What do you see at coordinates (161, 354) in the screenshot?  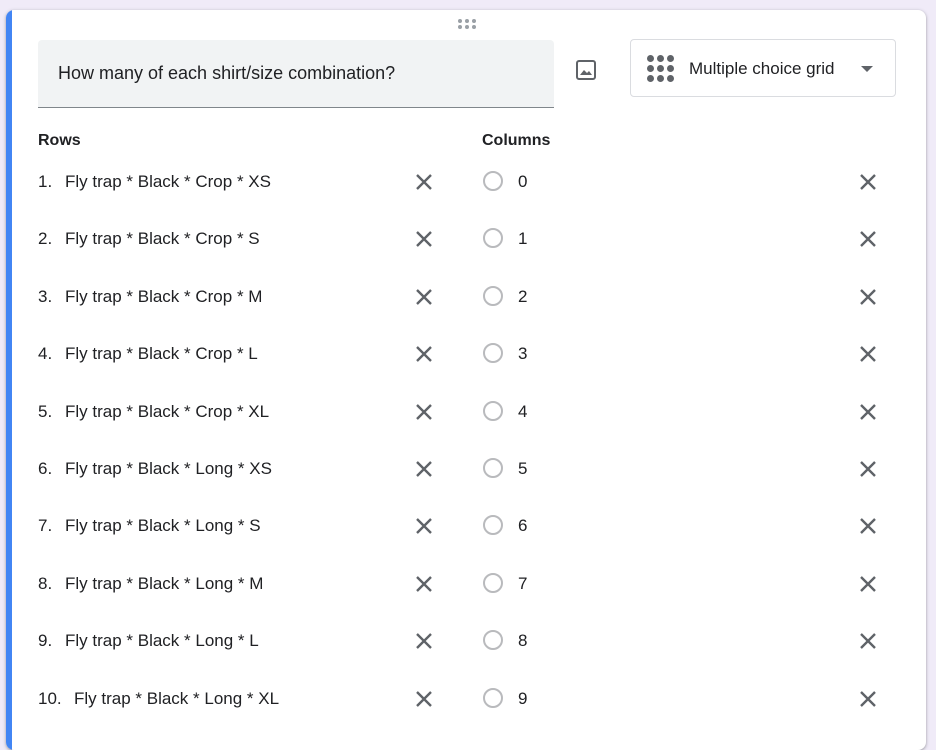 I see `row-label: Fly trap * Black * Crop * L` at bounding box center [161, 354].